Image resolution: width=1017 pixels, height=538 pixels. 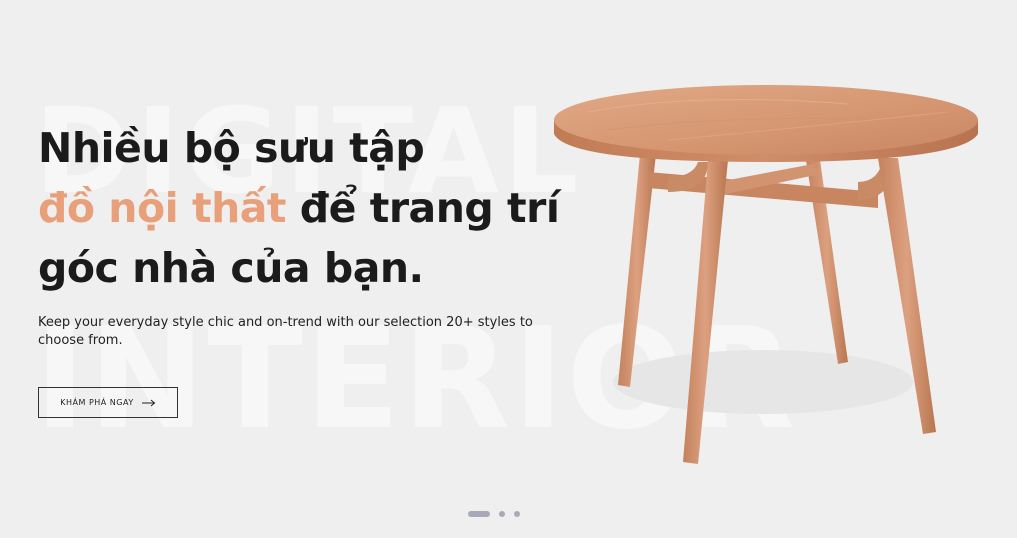 I want to click on headline-line-2: để trang trí, so click(x=423, y=208).